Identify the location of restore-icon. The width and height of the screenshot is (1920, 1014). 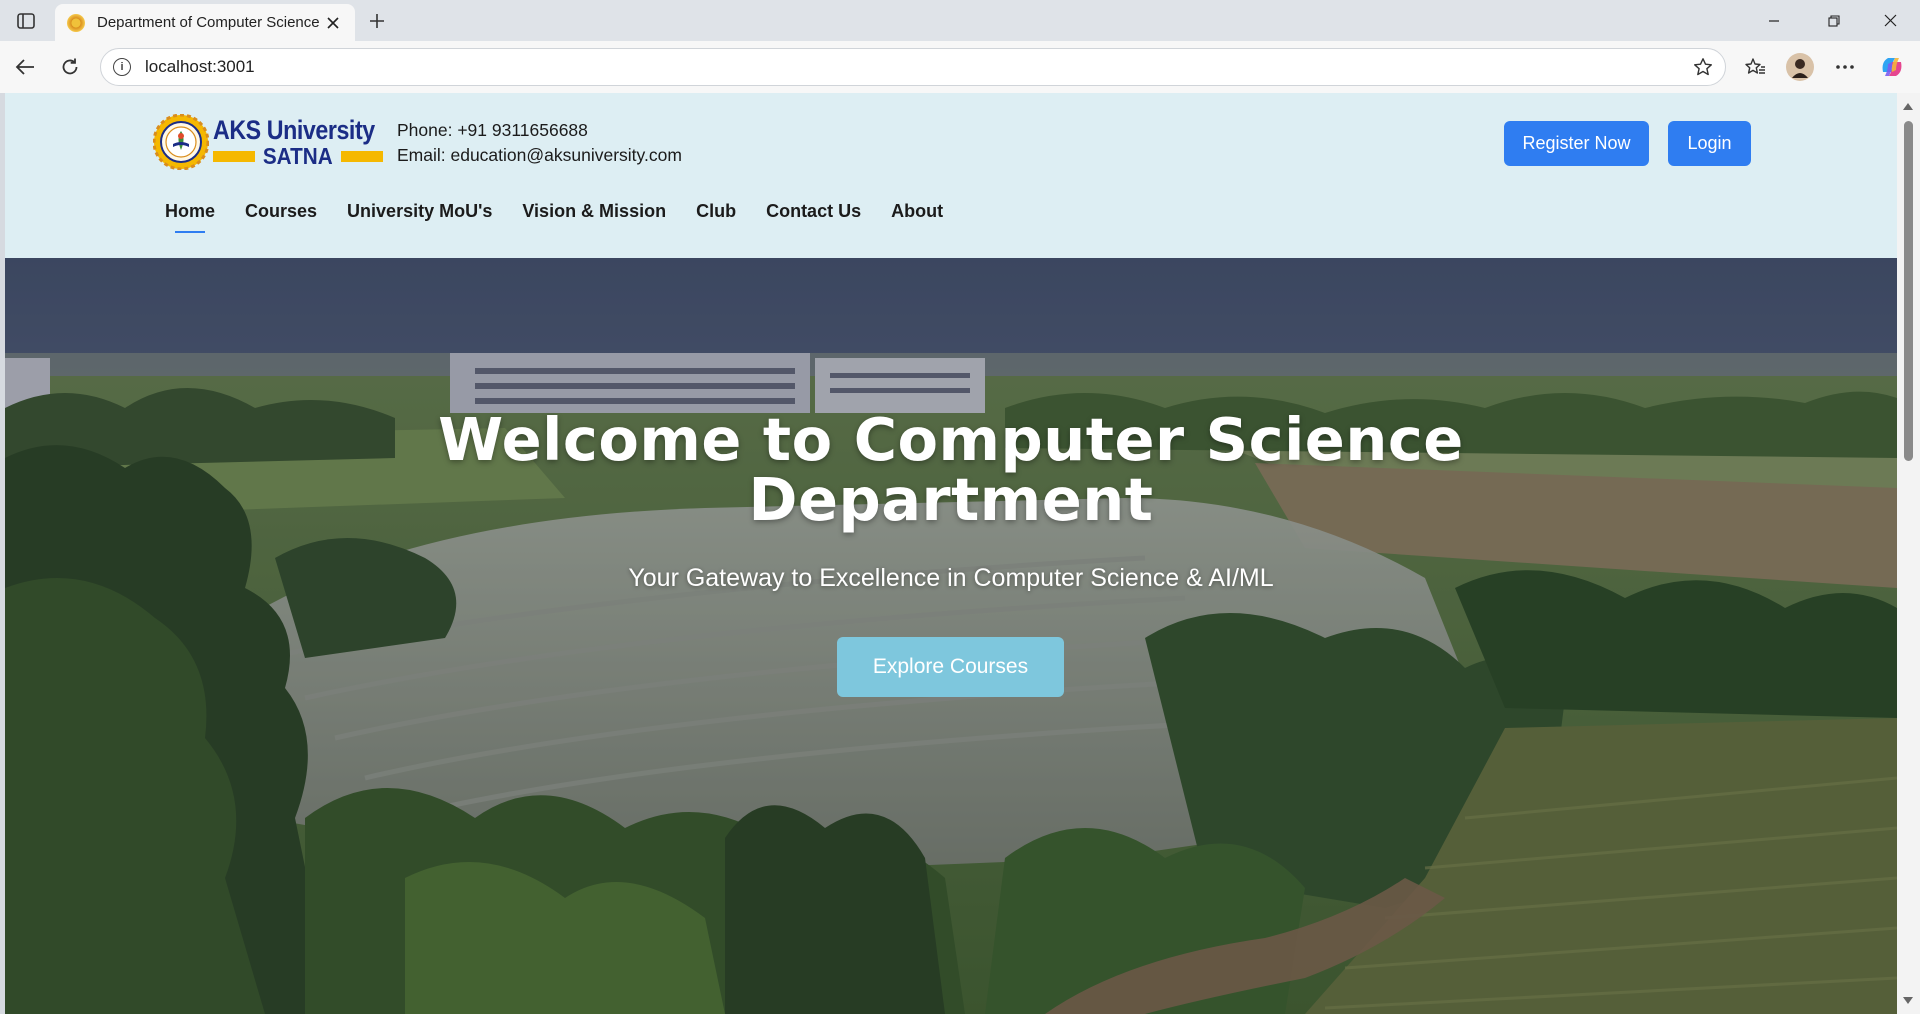
(1834, 20).